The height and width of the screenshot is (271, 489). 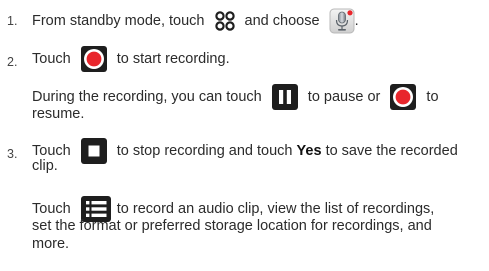 I want to click on step-number: 2., so click(x=12, y=62).